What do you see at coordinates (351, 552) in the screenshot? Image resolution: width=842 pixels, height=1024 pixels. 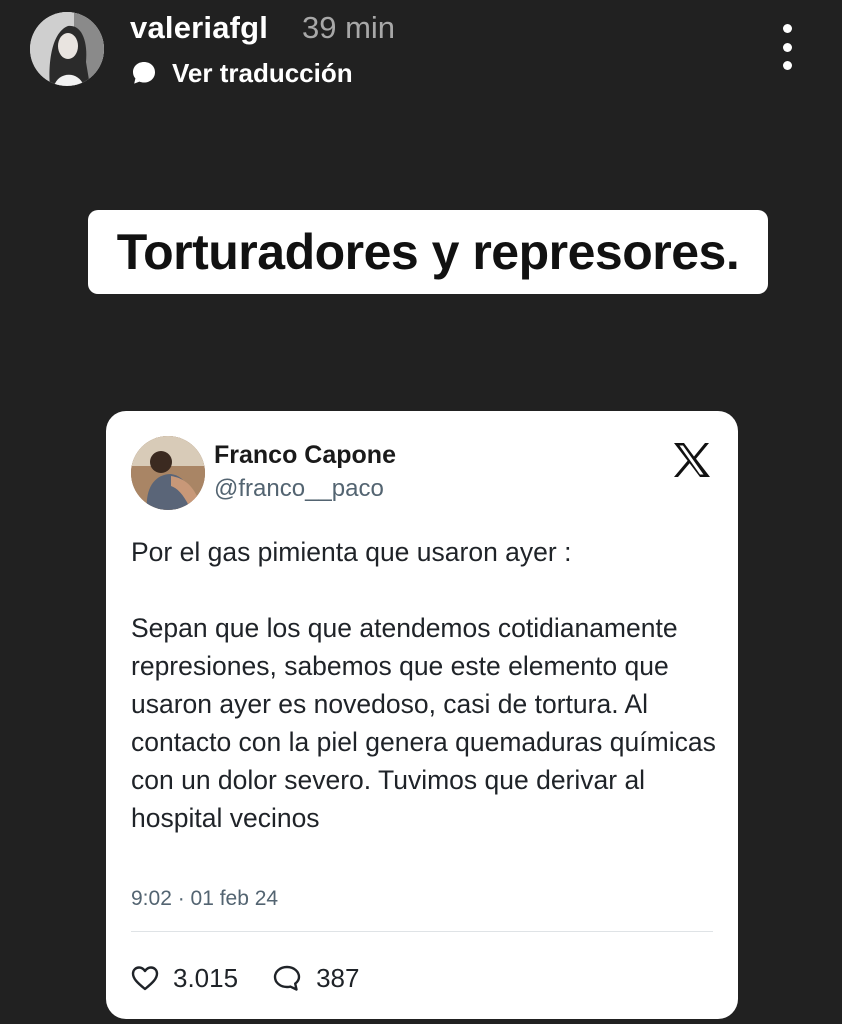 I see `tweet-paragraph: Por el gas pimienta que usaron ayer :` at bounding box center [351, 552].